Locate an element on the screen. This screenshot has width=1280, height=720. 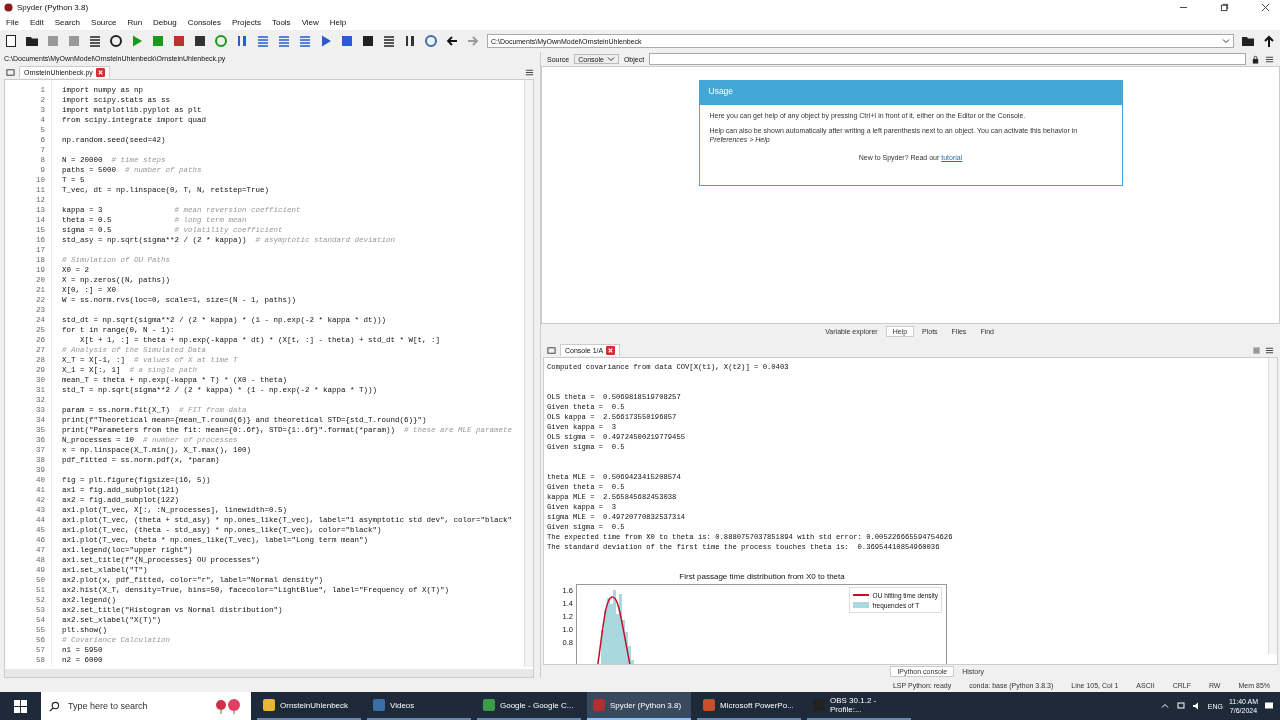
run-icon is located at coordinates (137, 41).